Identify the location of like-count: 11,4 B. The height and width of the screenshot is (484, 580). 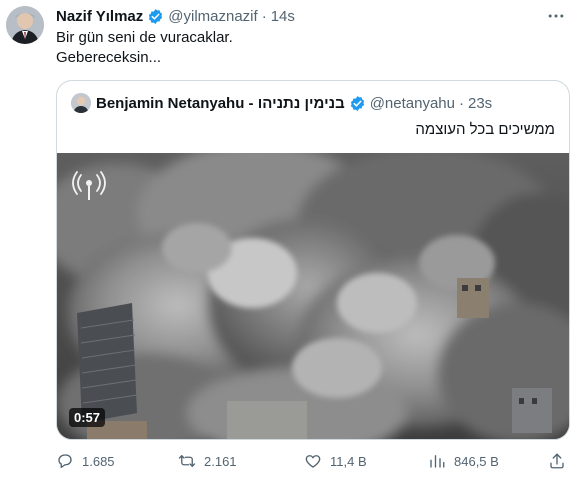
(348, 461).